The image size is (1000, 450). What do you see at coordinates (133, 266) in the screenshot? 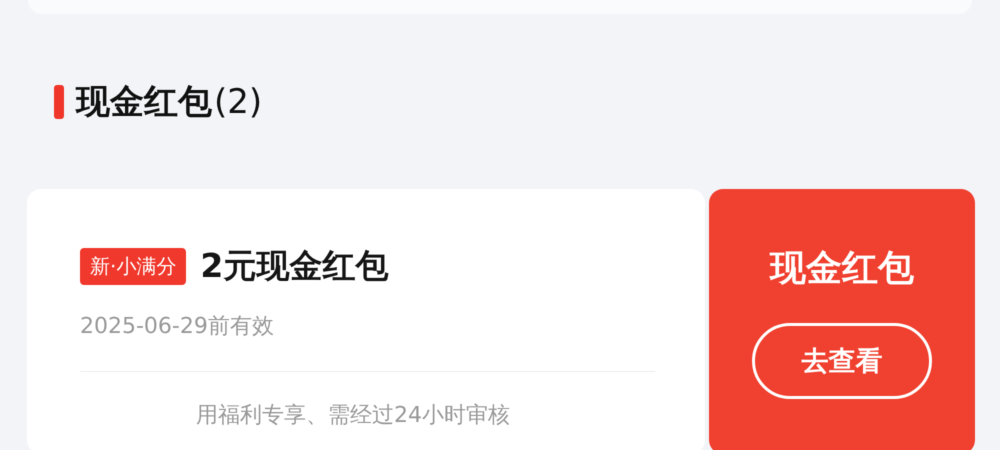
I see `coupon-tag: 新·小满分` at bounding box center [133, 266].